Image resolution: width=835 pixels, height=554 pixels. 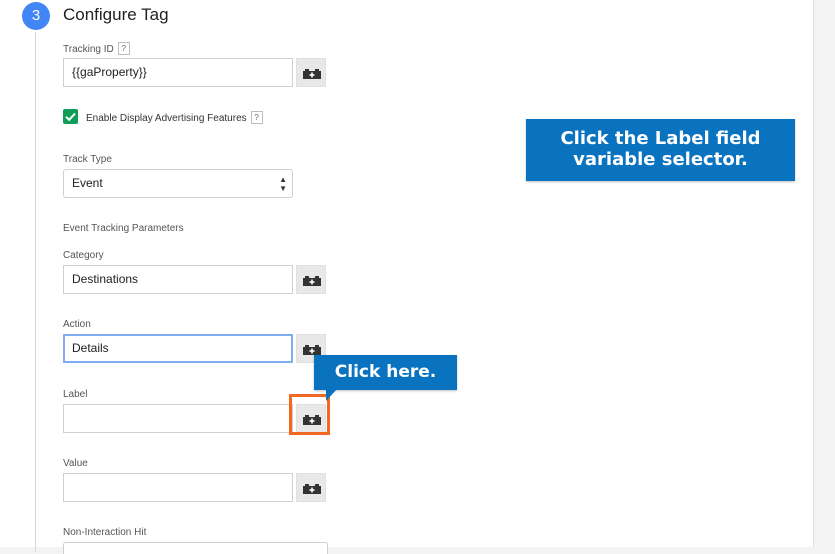 What do you see at coordinates (116, 14) in the screenshot?
I see `section-title: Configure Tag` at bounding box center [116, 14].